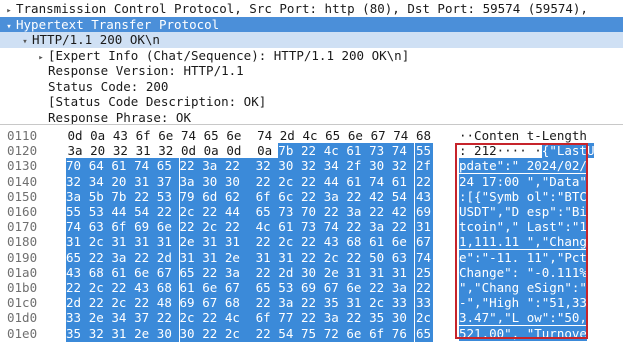 This screenshot has height=343, width=623. I want to click on hex-byte: 20, so click(123, 181).